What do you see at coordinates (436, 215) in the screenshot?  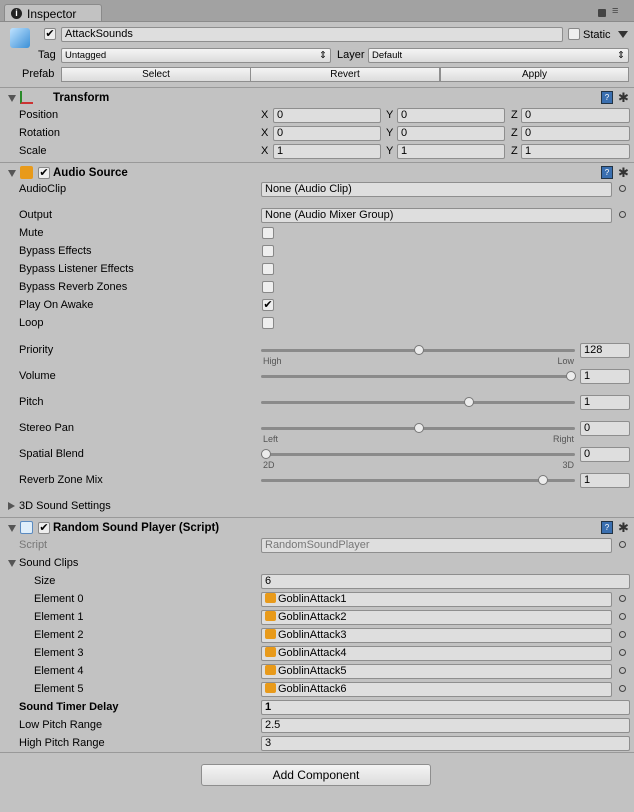 I see `output-field: None (Audio Mixer Group)` at bounding box center [436, 215].